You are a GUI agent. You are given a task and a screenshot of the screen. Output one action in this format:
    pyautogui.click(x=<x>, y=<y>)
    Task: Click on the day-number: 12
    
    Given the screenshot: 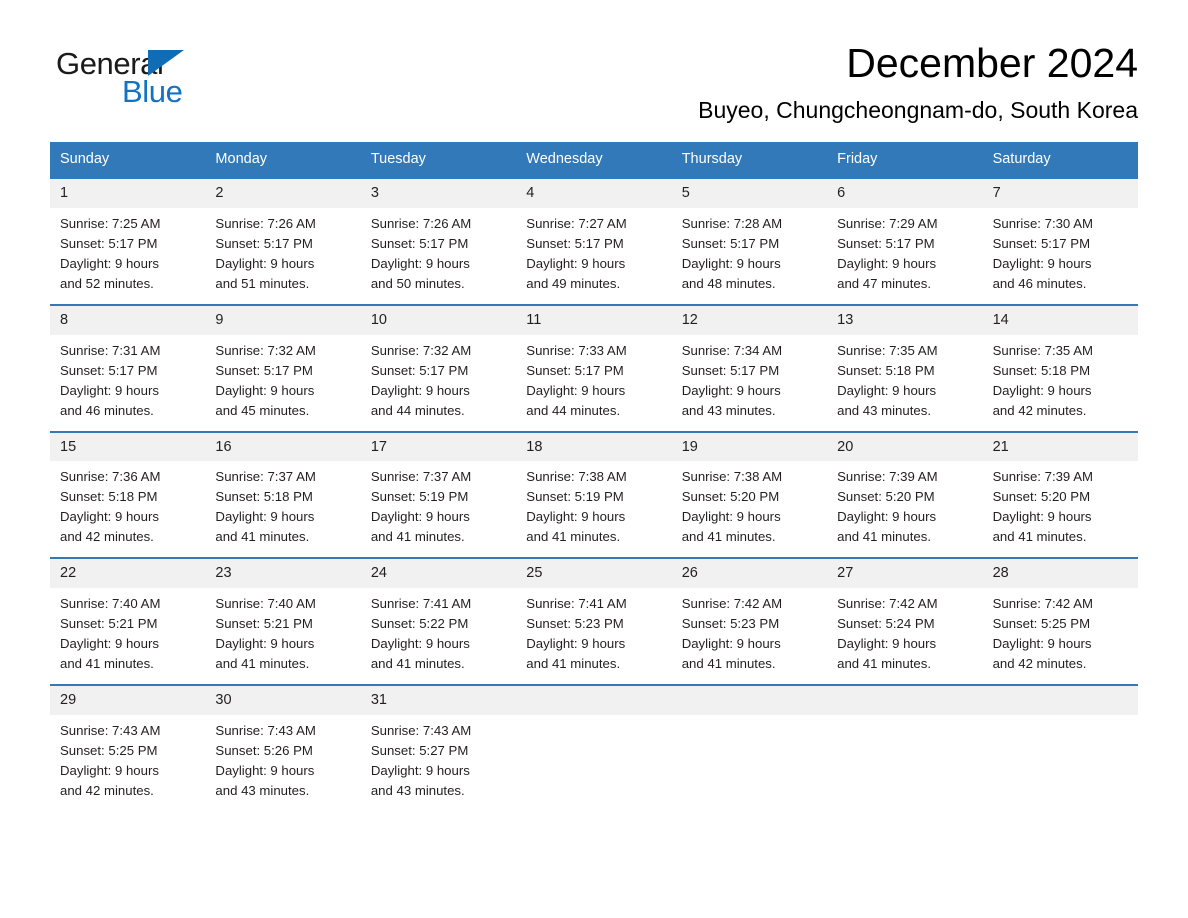 What is the action you would take?
    pyautogui.click(x=749, y=320)
    